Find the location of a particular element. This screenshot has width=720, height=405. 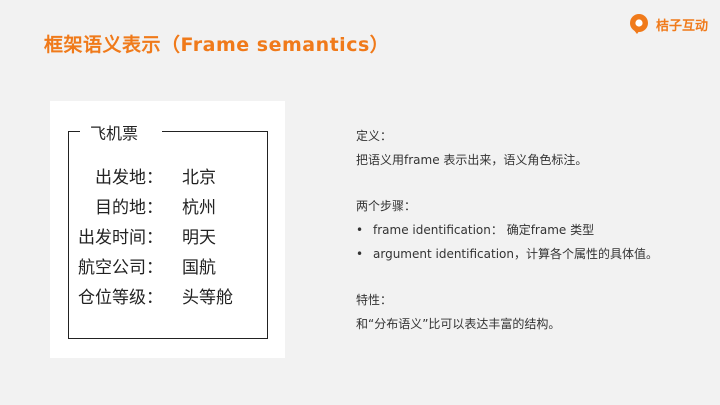

ticket-field-row: 航空公司： 国航 is located at coordinates (167, 268).